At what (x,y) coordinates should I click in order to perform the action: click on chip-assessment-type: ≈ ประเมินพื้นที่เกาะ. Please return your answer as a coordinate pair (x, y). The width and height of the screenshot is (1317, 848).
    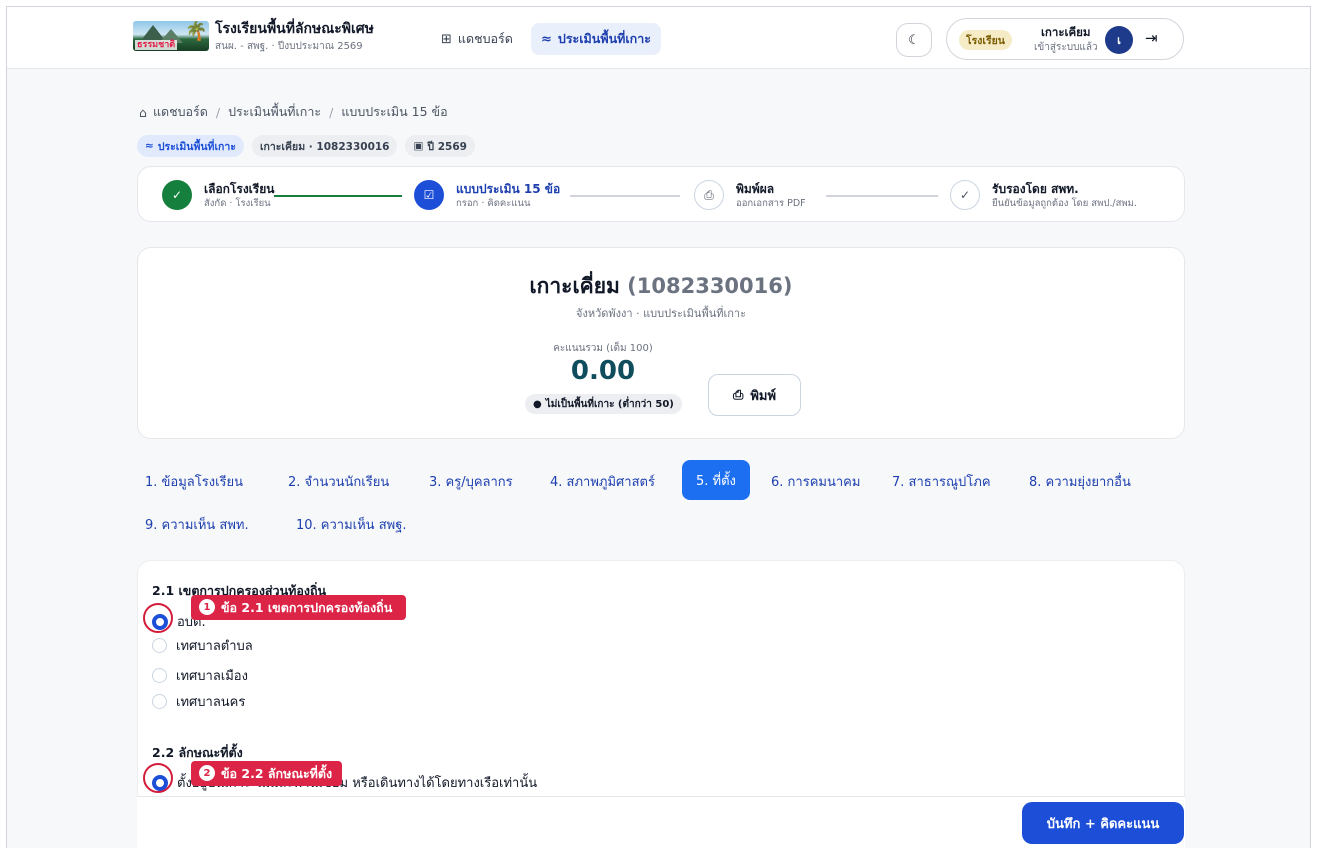
    Looking at the image, I should click on (190, 146).